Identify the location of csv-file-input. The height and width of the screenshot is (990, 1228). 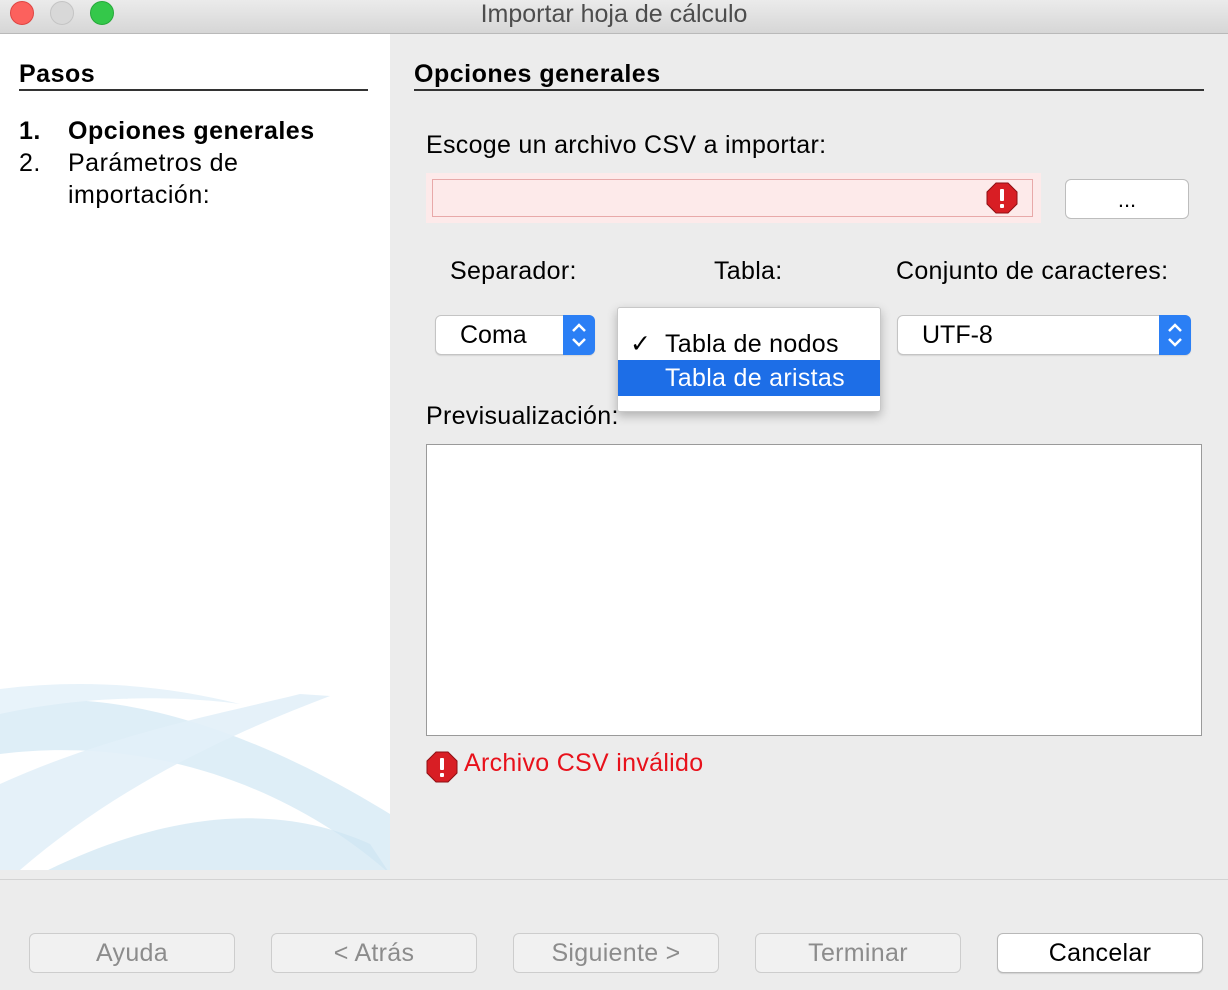
(732, 198).